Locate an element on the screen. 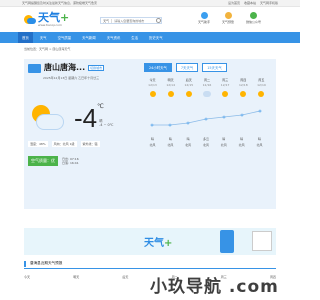  switch-city-button: 切换城市 is located at coordinates (96, 67).